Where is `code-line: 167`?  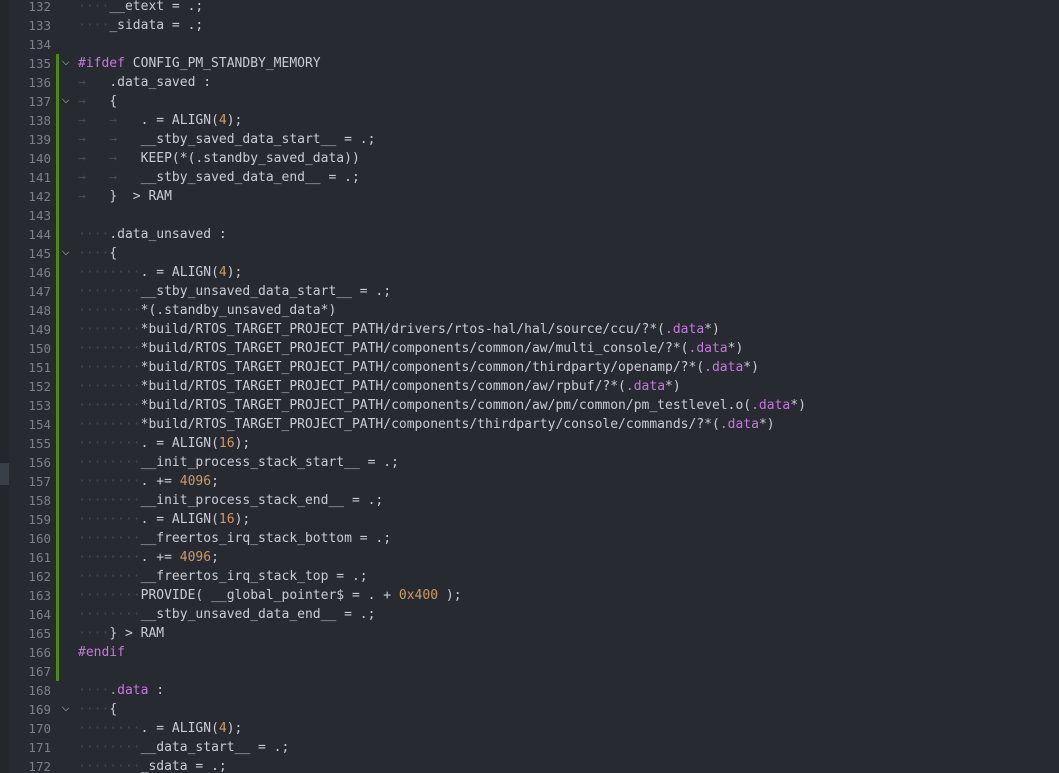
code-line: 167 is located at coordinates (529, 671).